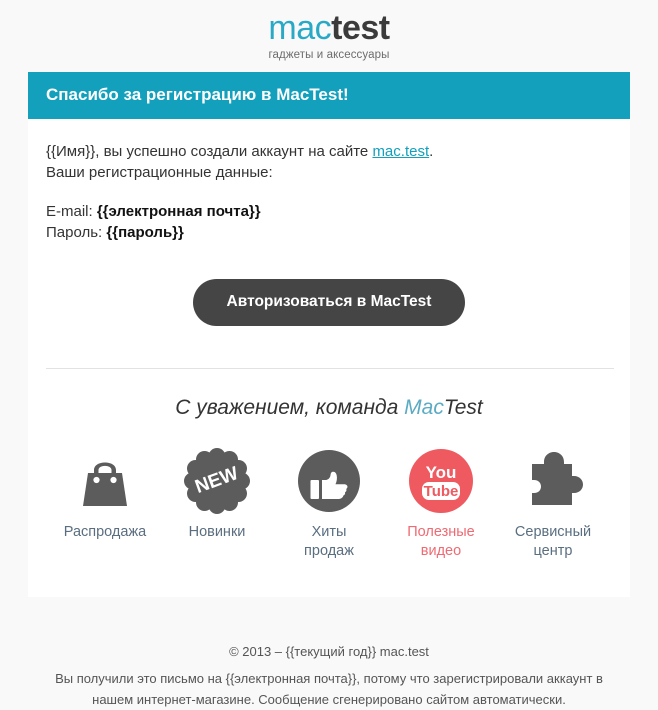 This screenshot has width=658, height=710. Describe the element at coordinates (178, 211) in the screenshot. I see `email-value: {{электронная почта}}` at that location.